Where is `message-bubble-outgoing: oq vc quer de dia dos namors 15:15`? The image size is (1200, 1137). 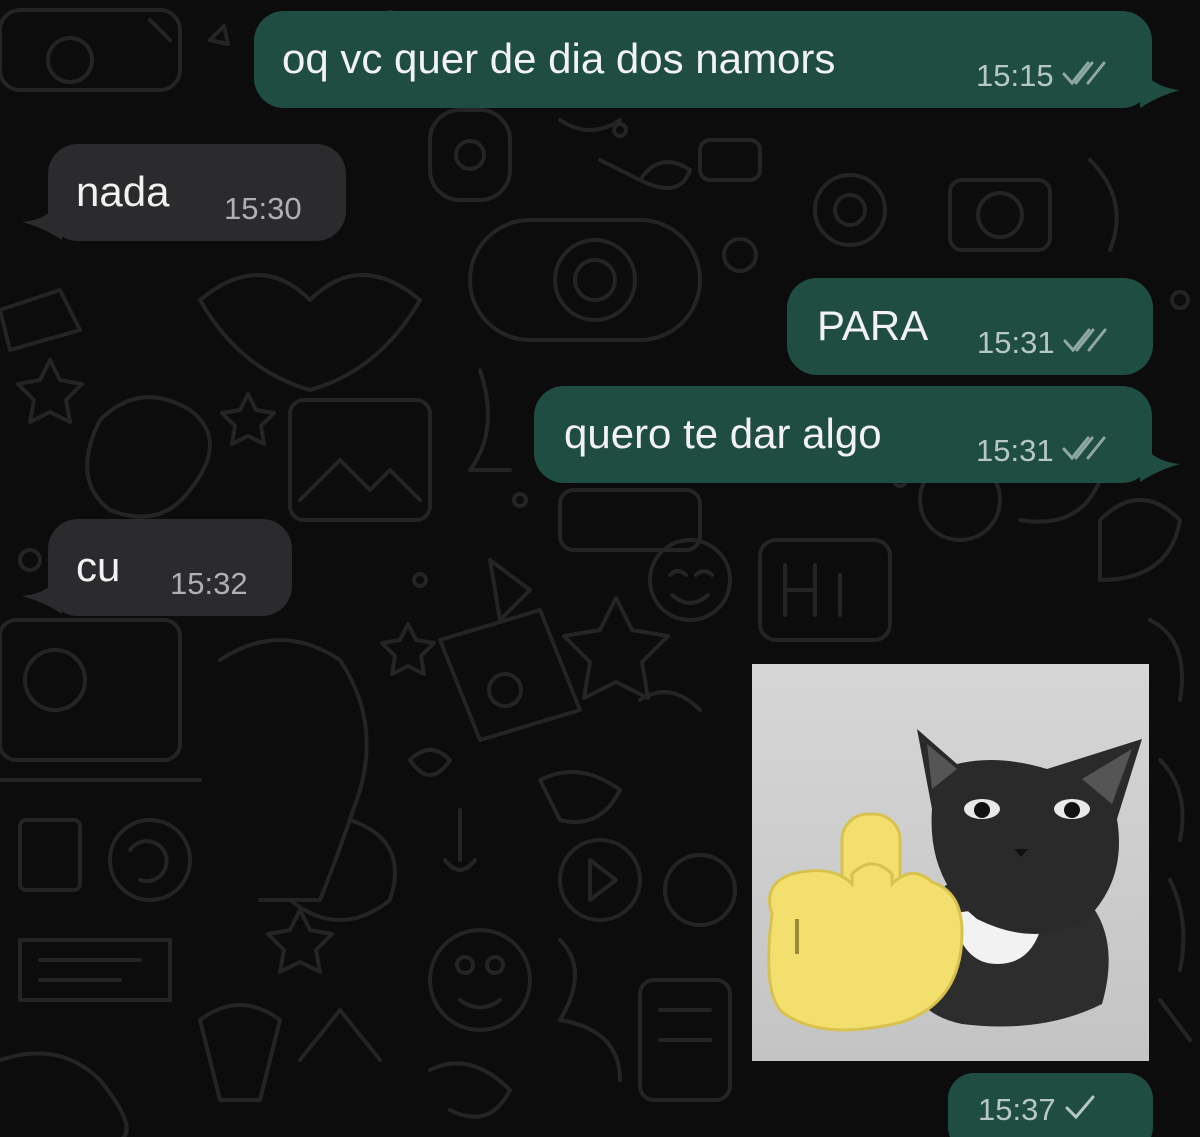
message-bubble-outgoing: oq vc quer de dia dos namors 15:15 is located at coordinates (703, 59).